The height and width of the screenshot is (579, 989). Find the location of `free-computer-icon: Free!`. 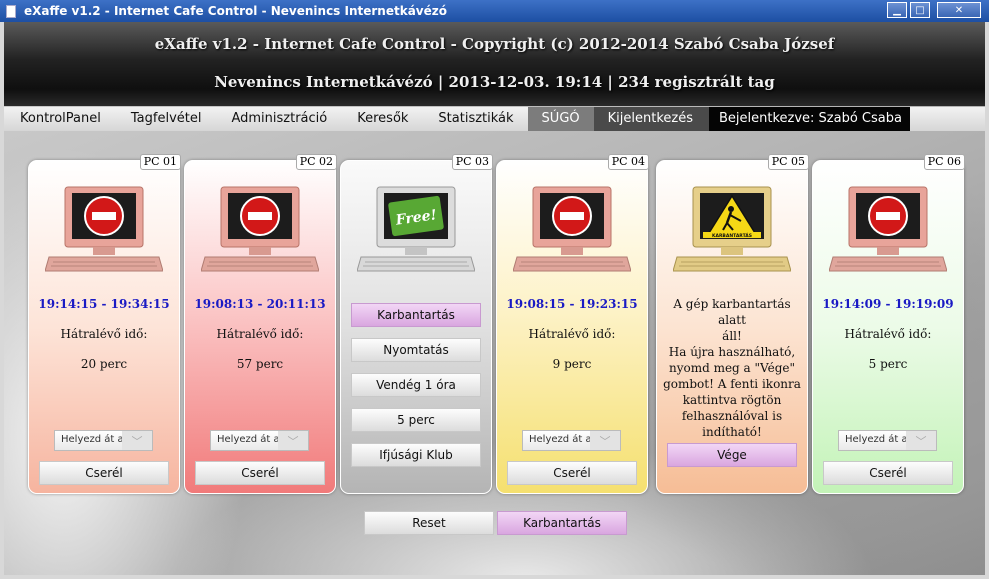

free-computer-icon: Free! is located at coordinates (416, 230).